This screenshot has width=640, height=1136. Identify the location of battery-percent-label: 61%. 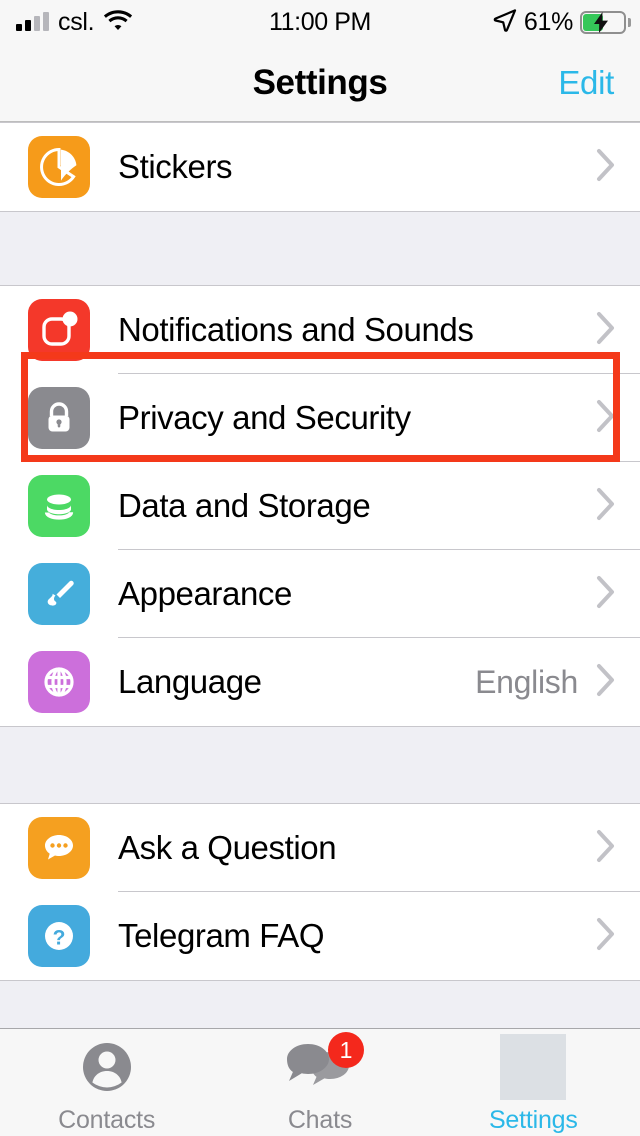
(548, 21).